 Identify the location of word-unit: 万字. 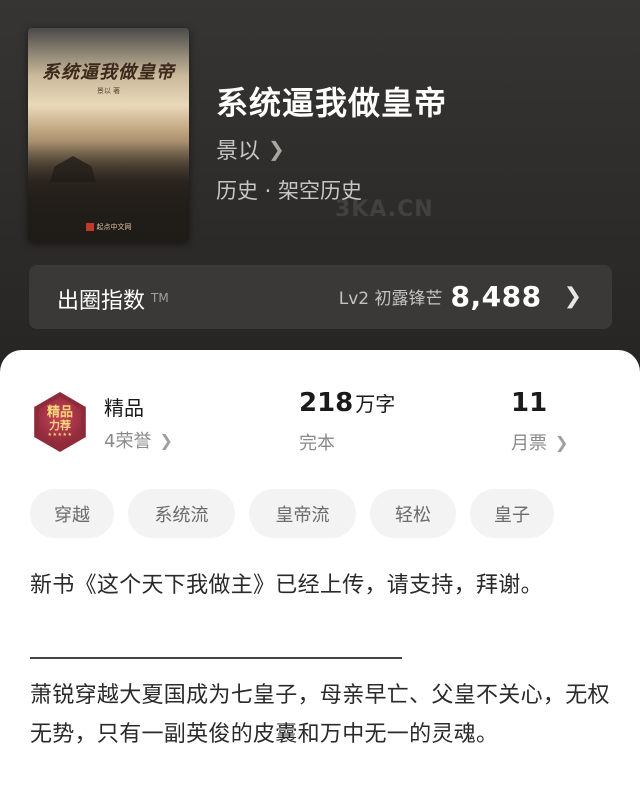
(375, 404).